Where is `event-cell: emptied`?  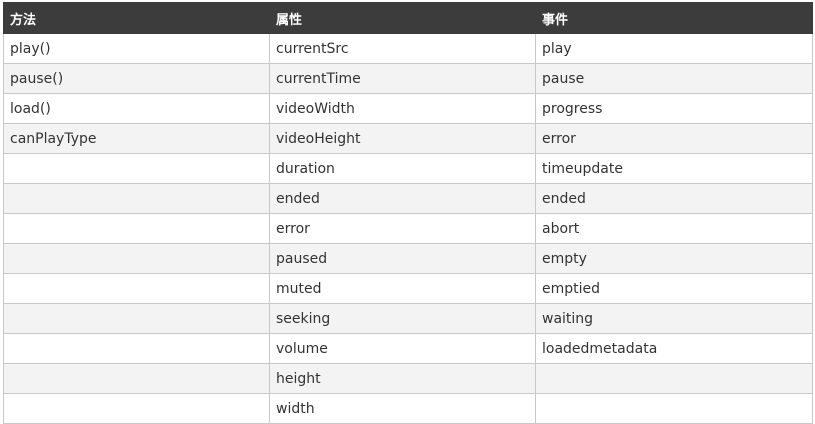
event-cell: emptied is located at coordinates (674, 288).